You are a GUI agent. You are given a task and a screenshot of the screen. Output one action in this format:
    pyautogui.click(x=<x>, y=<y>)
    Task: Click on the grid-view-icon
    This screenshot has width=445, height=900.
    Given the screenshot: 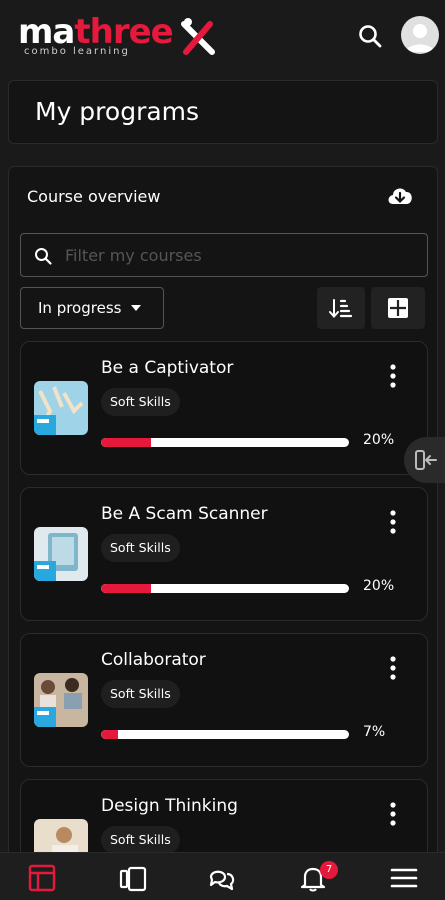 What is the action you would take?
    pyautogui.click(x=398, y=308)
    